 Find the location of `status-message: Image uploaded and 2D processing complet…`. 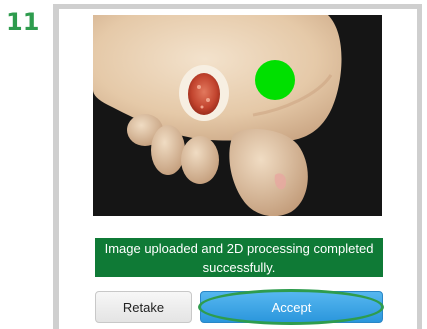

status-message: Image uploaded and 2D processing complet… is located at coordinates (239, 257).